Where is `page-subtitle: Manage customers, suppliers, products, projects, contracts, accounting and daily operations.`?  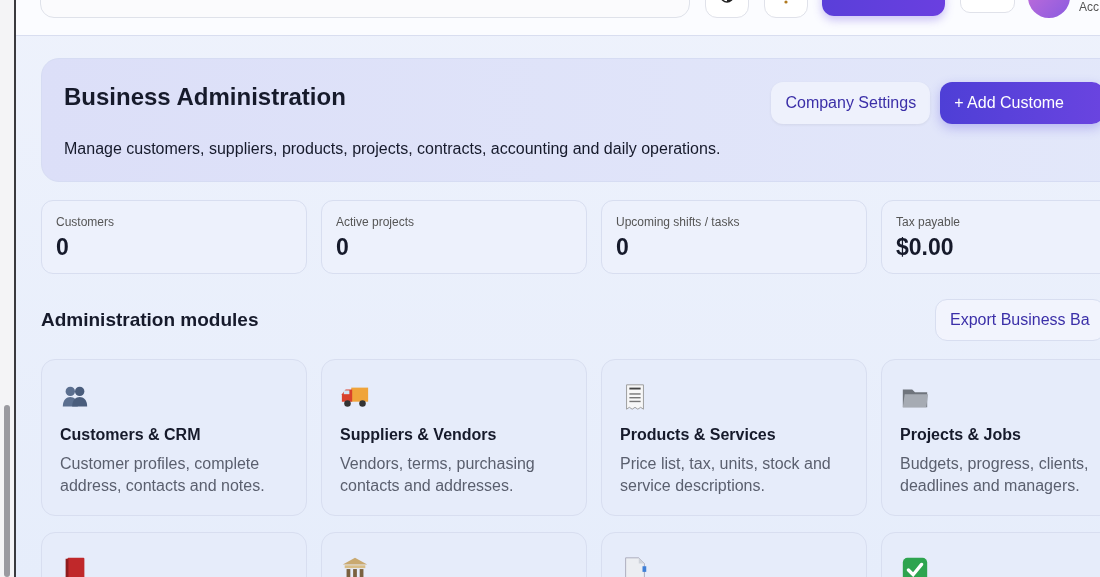 page-subtitle: Manage customers, suppliers, products, projects, contracts, accounting and daily operations. is located at coordinates (393, 149).